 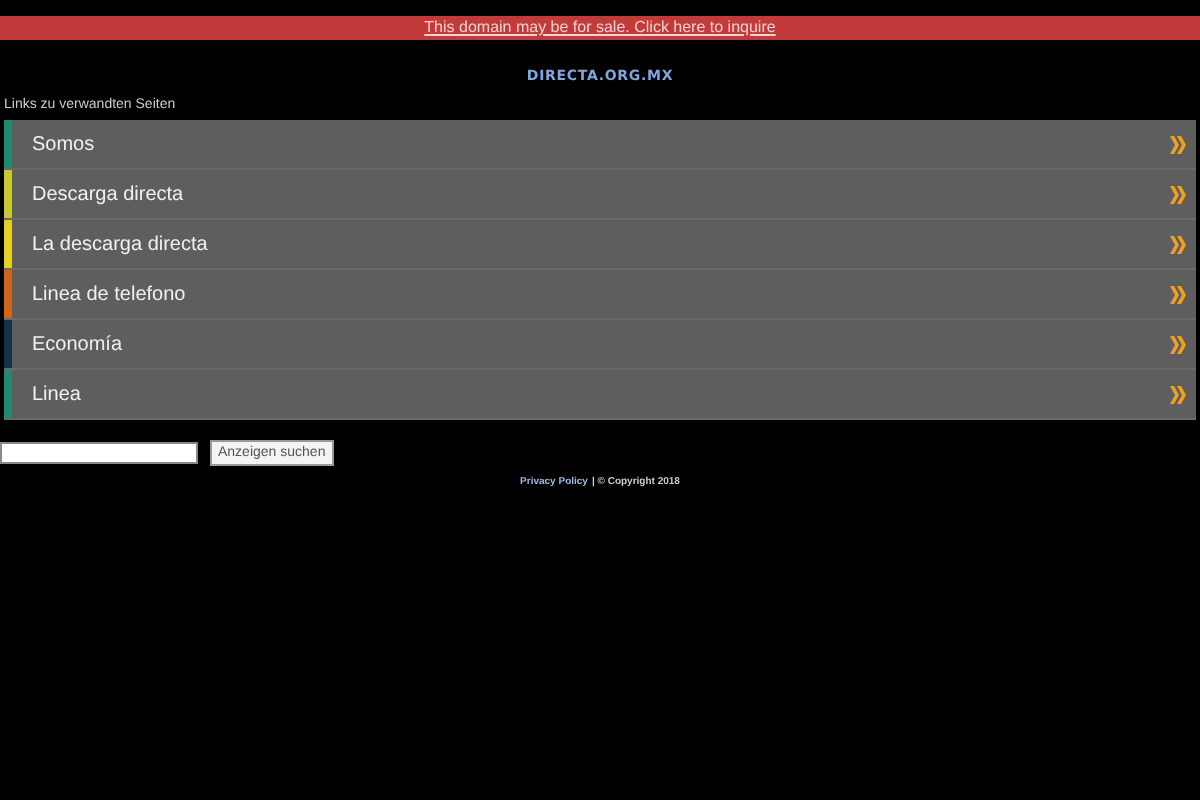 What do you see at coordinates (121, 245) in the screenshot?
I see `link-label: La descarga directa` at bounding box center [121, 245].